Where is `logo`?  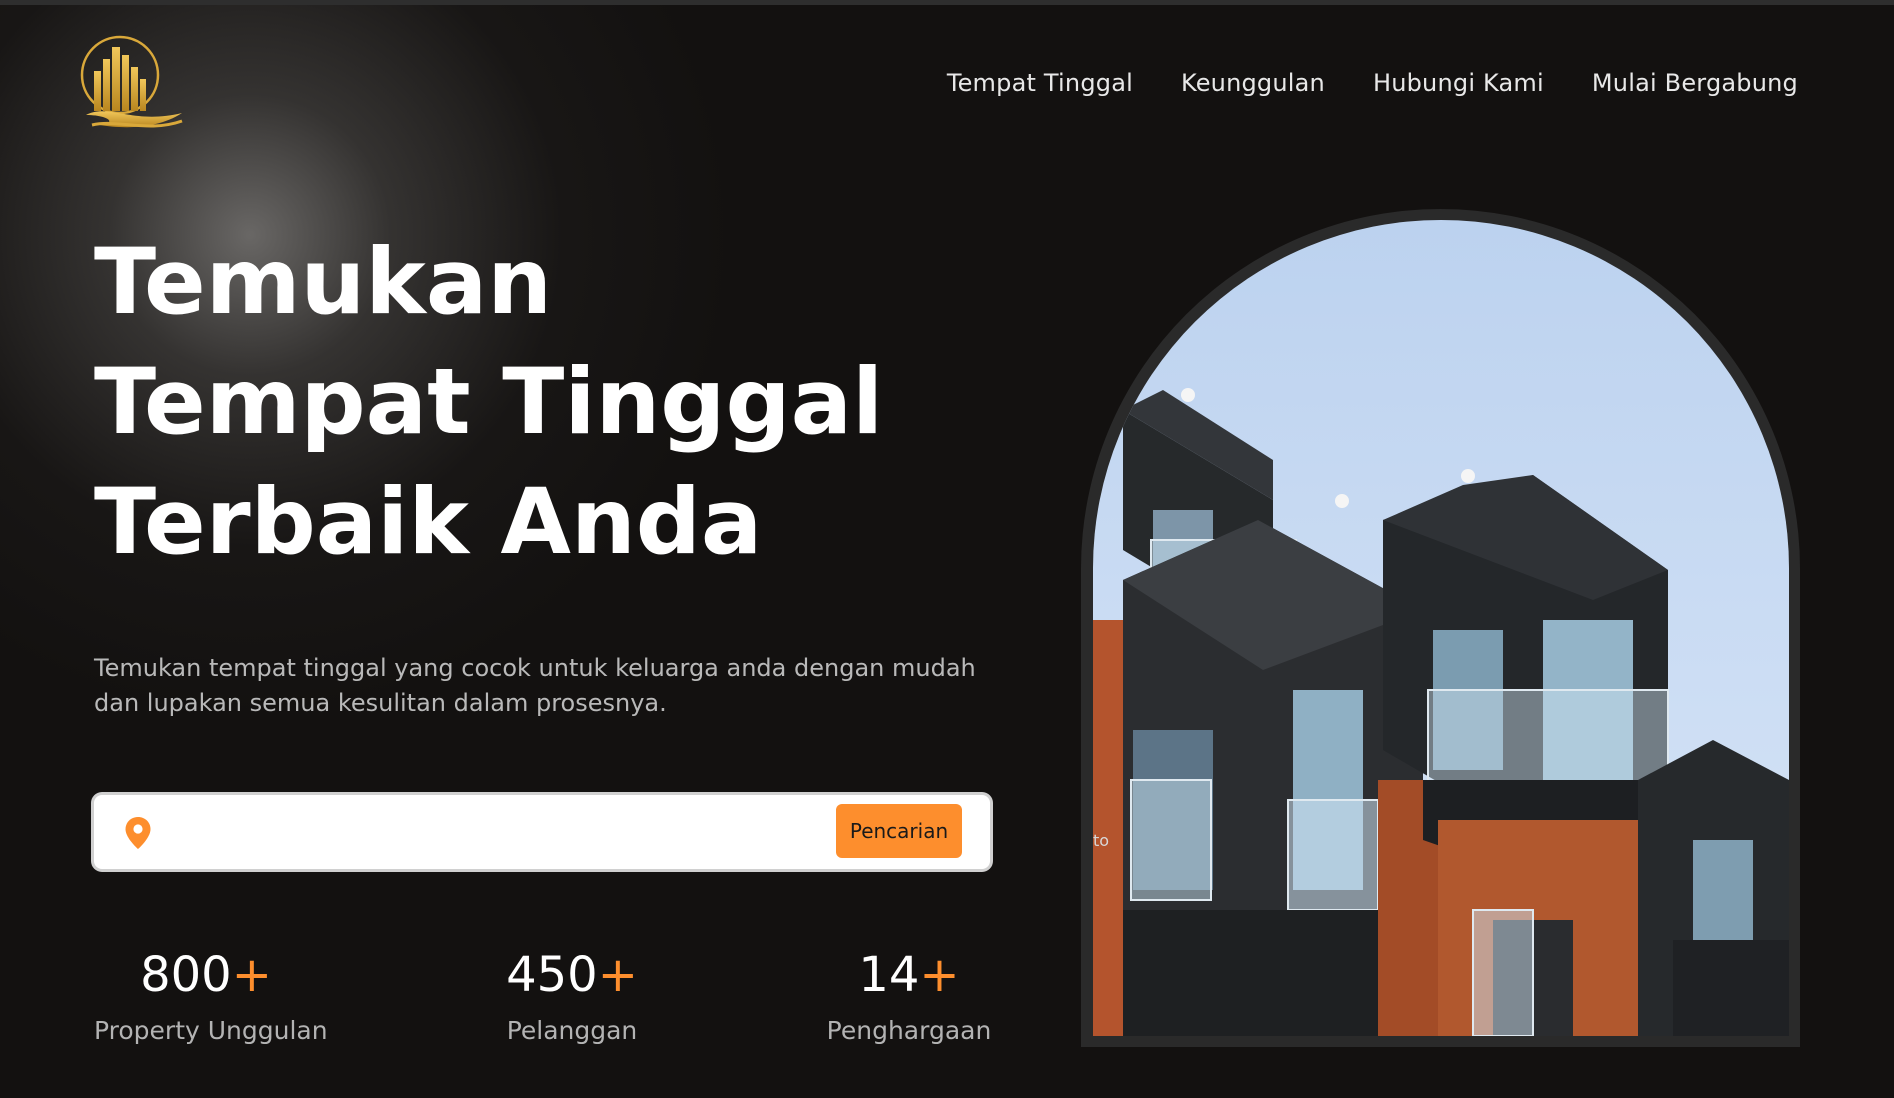
logo is located at coordinates (132, 85).